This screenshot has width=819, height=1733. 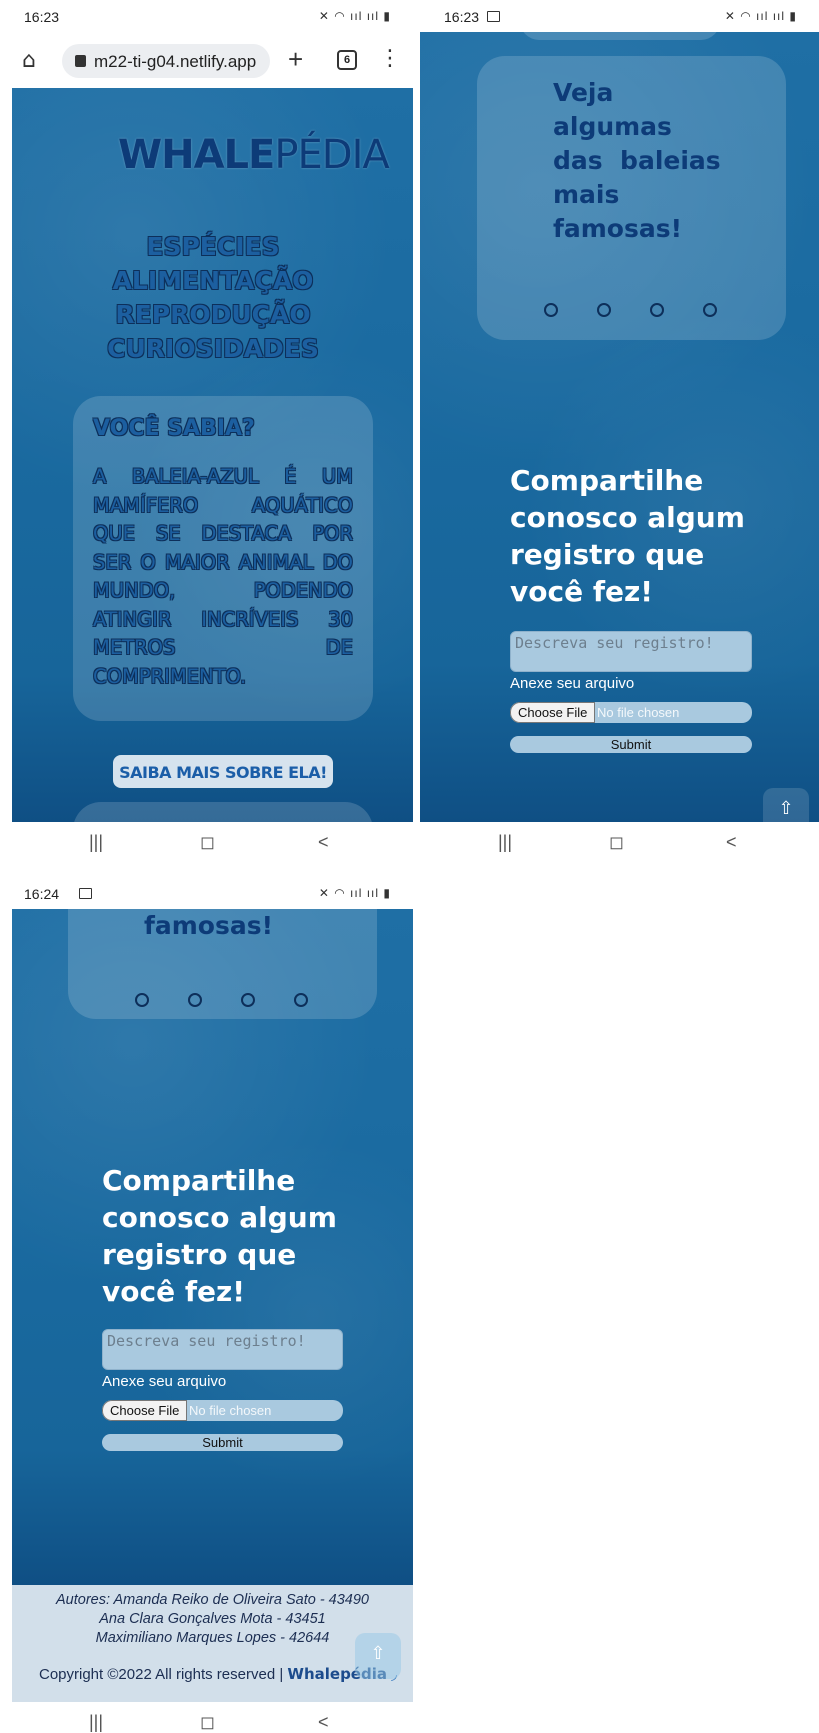 I want to click on browser-toolbar: ⌂ m22-ti-g04.netlify.app + 6 ⋮, so click(x=206, y=61).